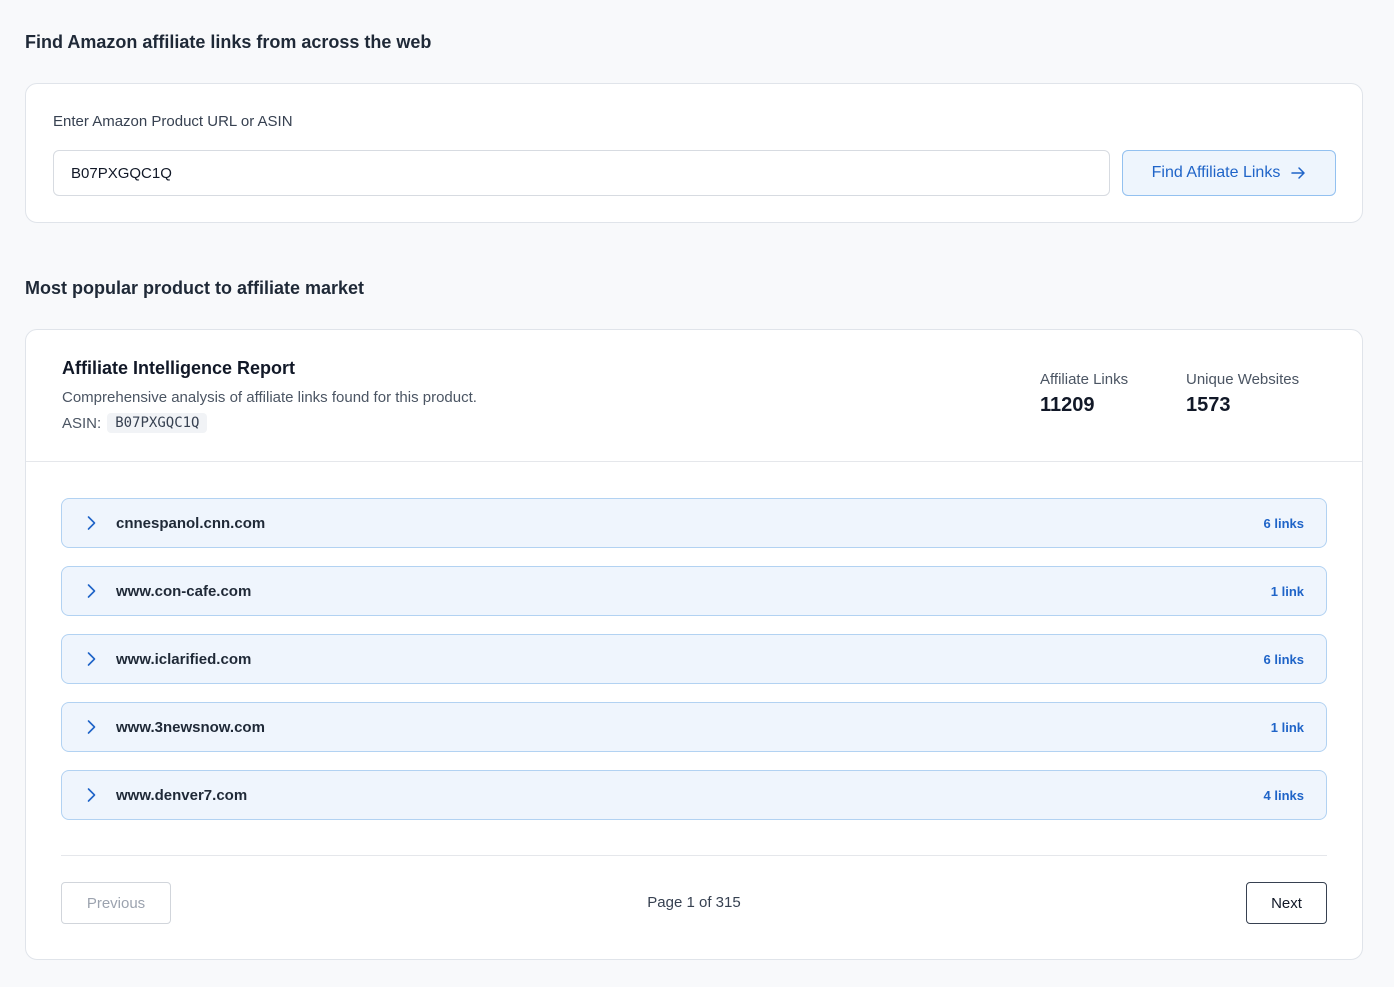 This screenshot has width=1394, height=987. Describe the element at coordinates (191, 523) in the screenshot. I see `domain-name: cnnespanol.cnn.com` at that location.